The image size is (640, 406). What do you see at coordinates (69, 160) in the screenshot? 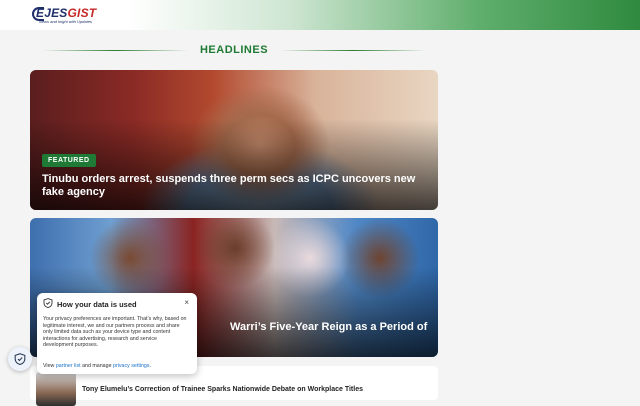
I see `featured-badge: FEATURED` at bounding box center [69, 160].